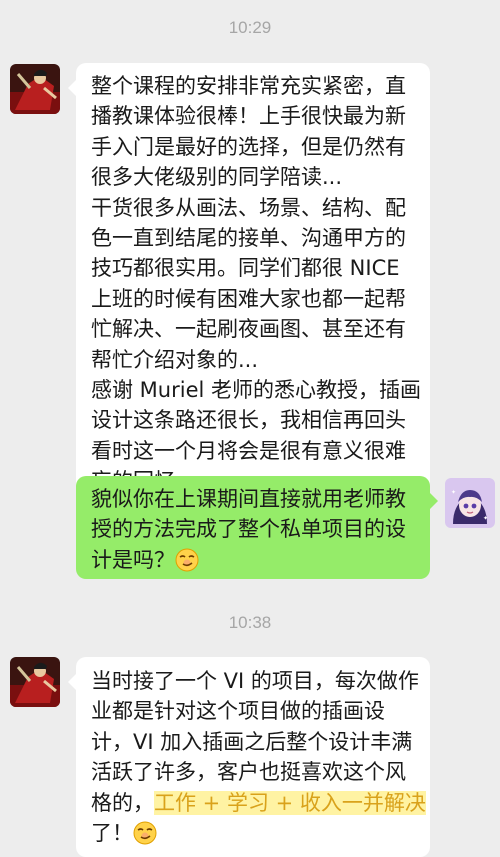 The image size is (500, 857). Describe the element at coordinates (255, 681) in the screenshot. I see `message-line: 当时接了一个 VI 的项目，每次做作` at that location.